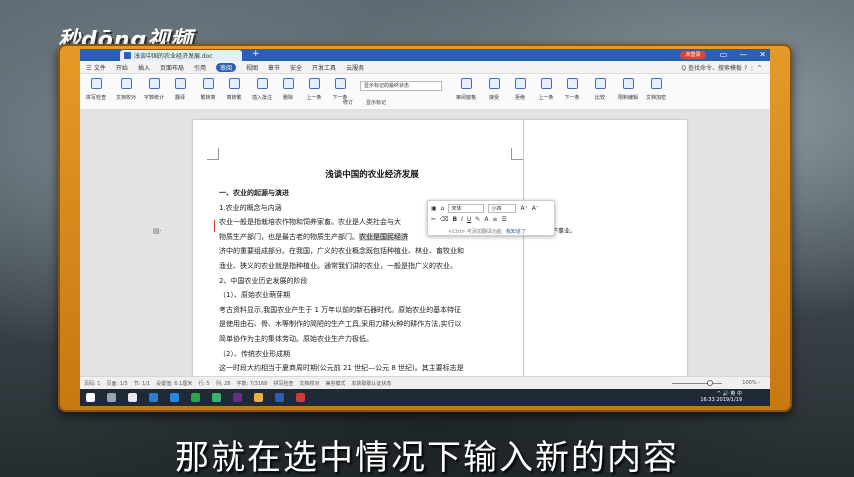 The image size is (854, 477). Describe the element at coordinates (254, 193) in the screenshot. I see `heading: 一、农业的起源与演进` at that location.